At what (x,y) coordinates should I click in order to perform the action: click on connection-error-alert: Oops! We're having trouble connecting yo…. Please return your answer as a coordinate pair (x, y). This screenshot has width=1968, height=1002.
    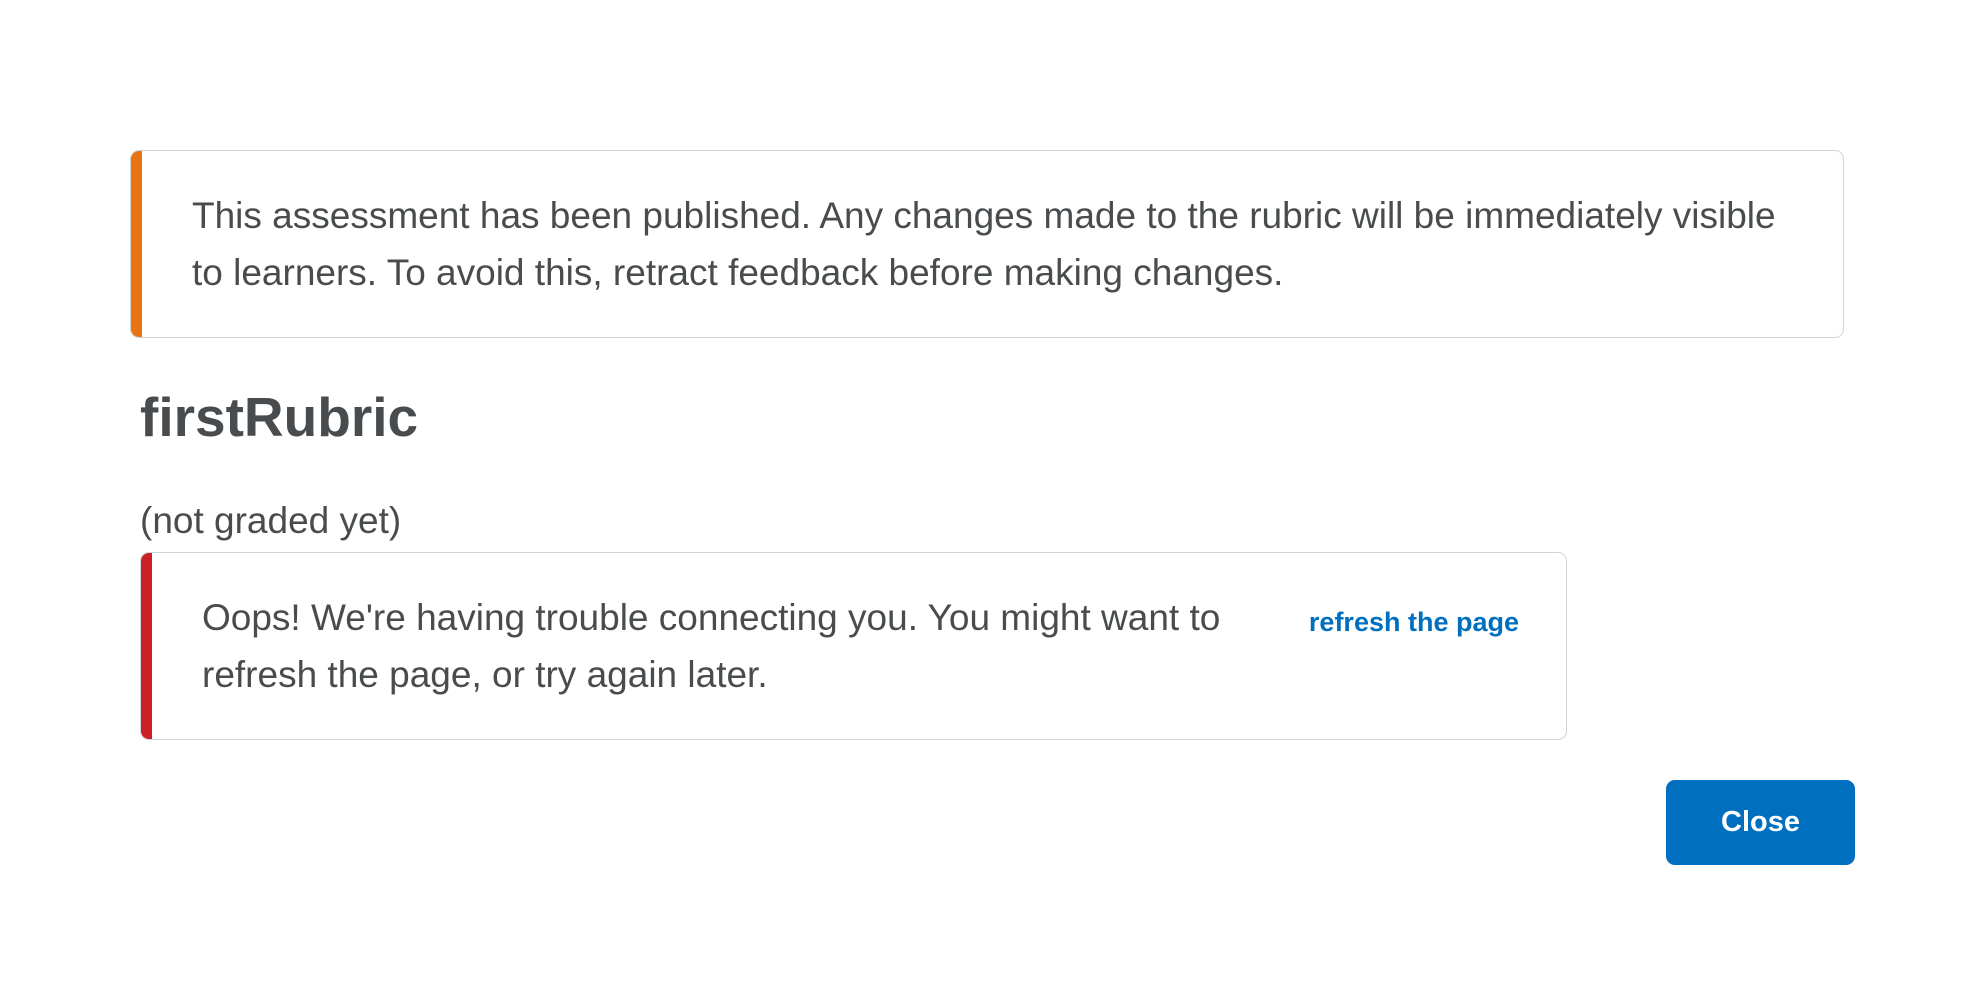
    Looking at the image, I should click on (853, 646).